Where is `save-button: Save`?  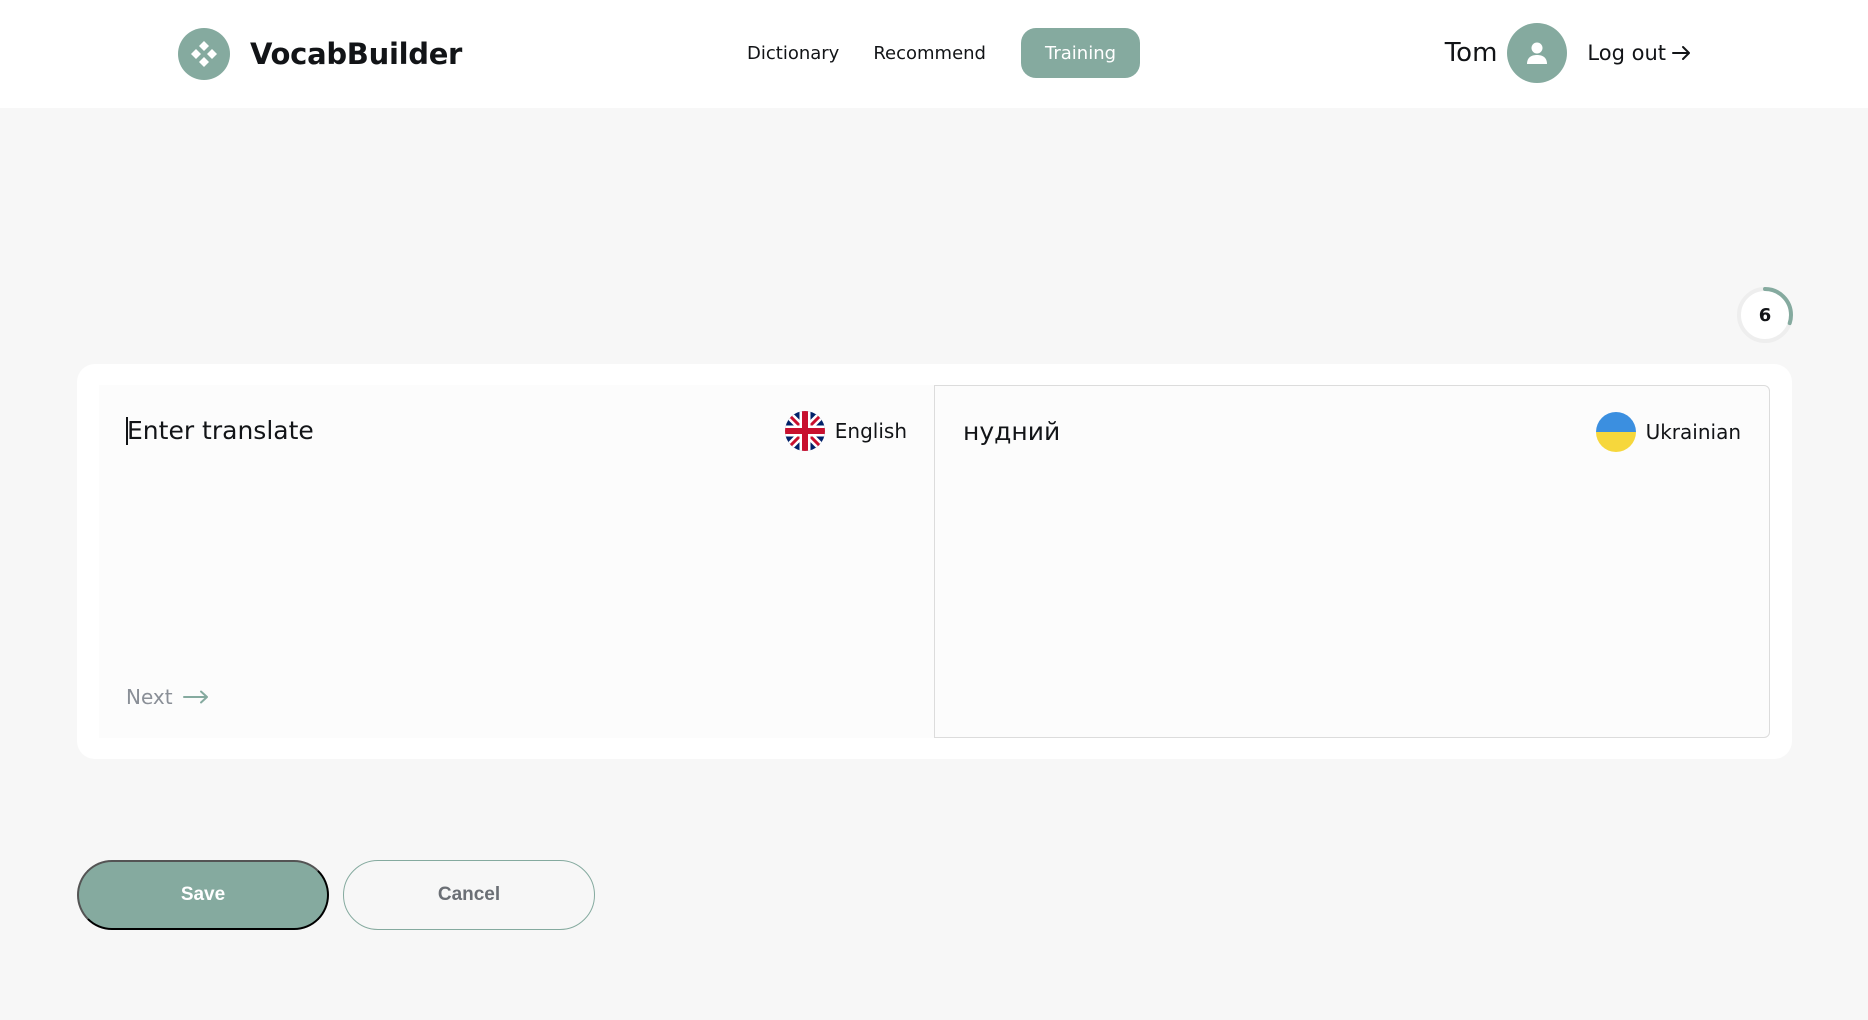 save-button: Save is located at coordinates (203, 895).